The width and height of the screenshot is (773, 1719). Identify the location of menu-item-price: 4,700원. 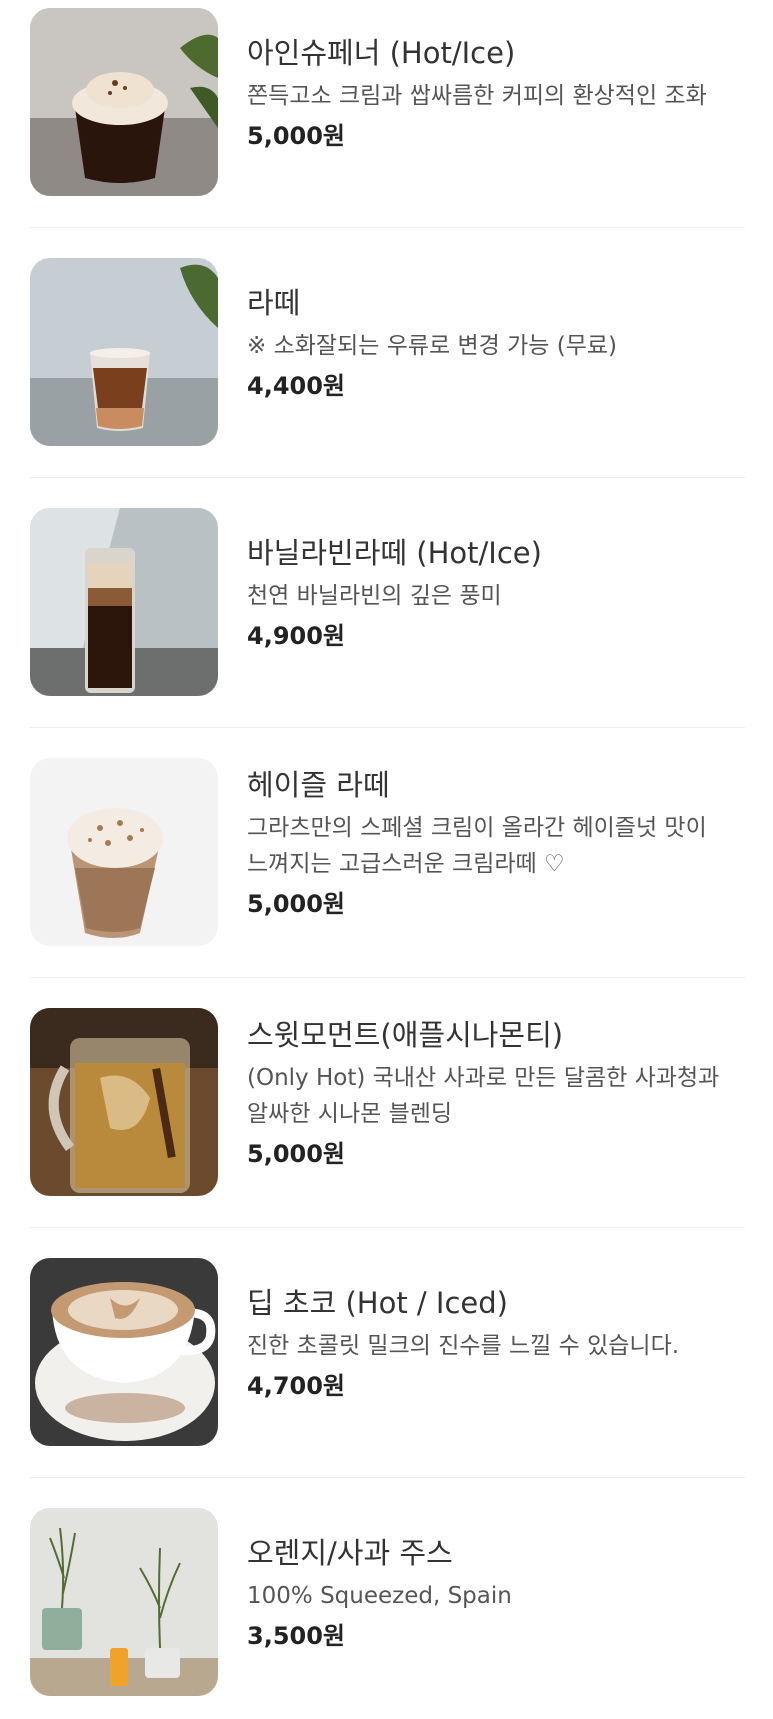
(296, 1386).